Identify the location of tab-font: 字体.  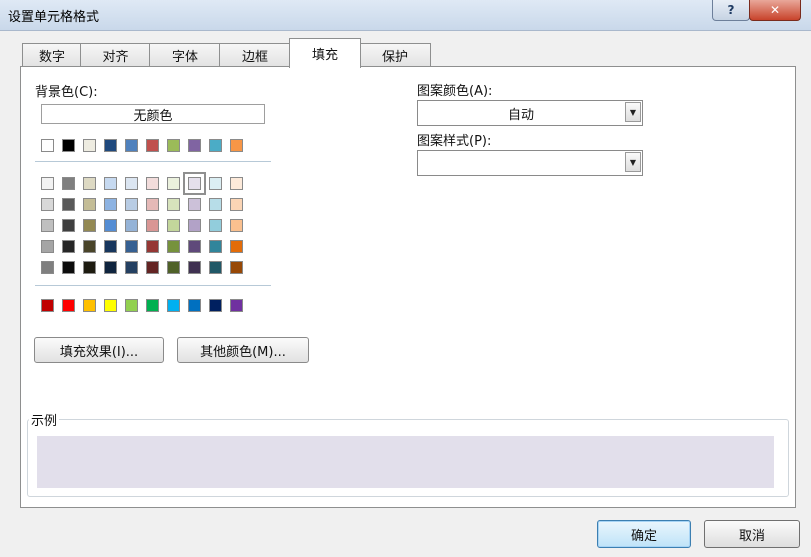
(185, 55).